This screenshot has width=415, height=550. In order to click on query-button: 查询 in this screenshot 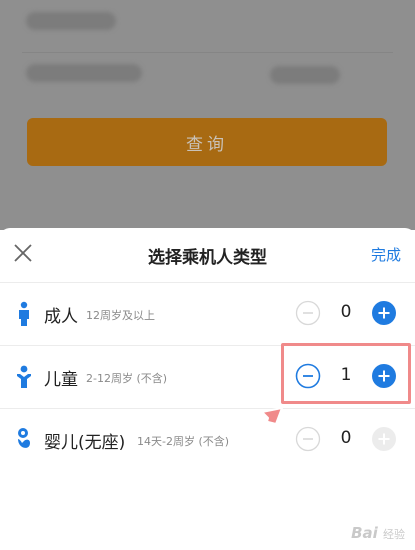, I will do `click(207, 142)`.